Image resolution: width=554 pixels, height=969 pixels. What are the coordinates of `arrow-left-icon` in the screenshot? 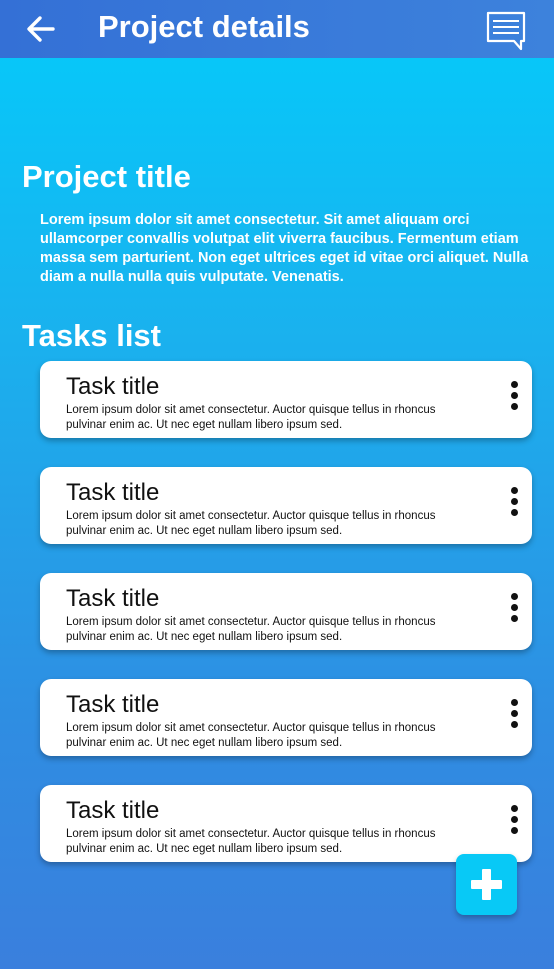 It's located at (41, 29).